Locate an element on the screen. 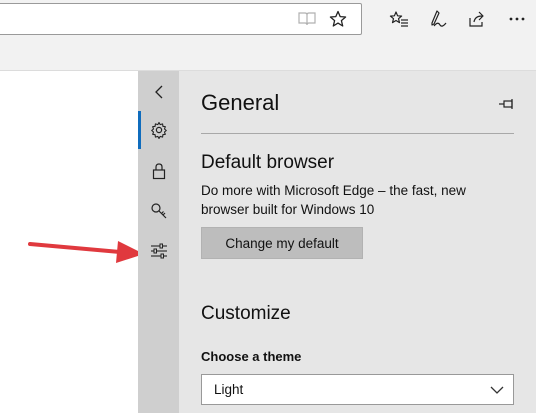 The height and width of the screenshot is (413, 536). customize-heading: Customize is located at coordinates (246, 313).